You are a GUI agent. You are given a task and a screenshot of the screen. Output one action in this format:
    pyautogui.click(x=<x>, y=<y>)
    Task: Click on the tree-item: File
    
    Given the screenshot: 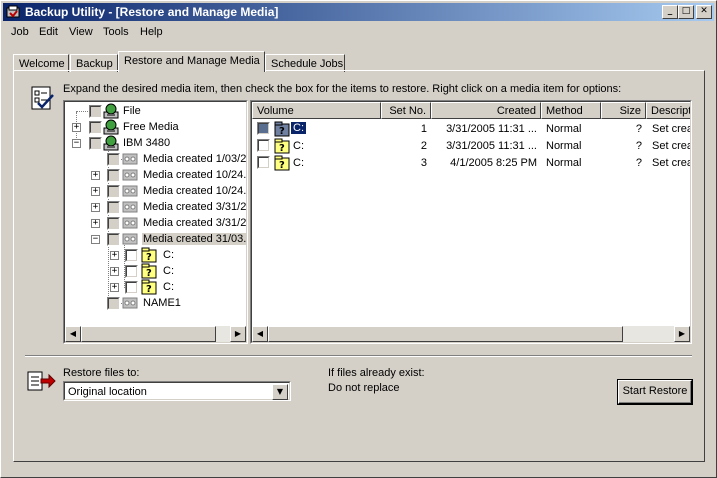 What is the action you would take?
    pyautogui.click(x=155, y=111)
    